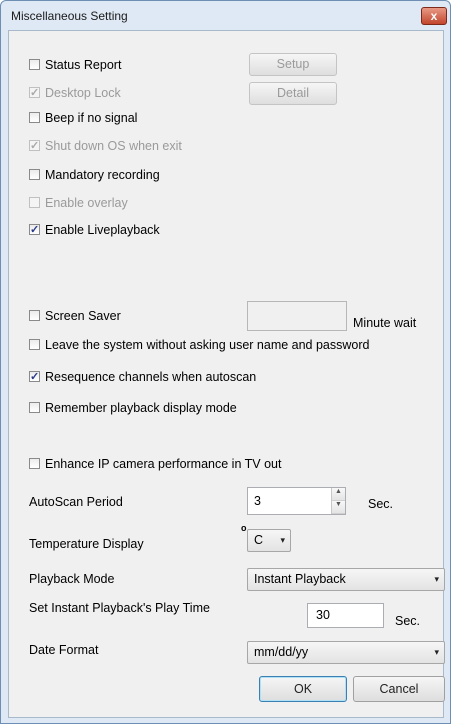  Describe the element at coordinates (257, 501) in the screenshot. I see `autoscan-period-value: 3` at that location.